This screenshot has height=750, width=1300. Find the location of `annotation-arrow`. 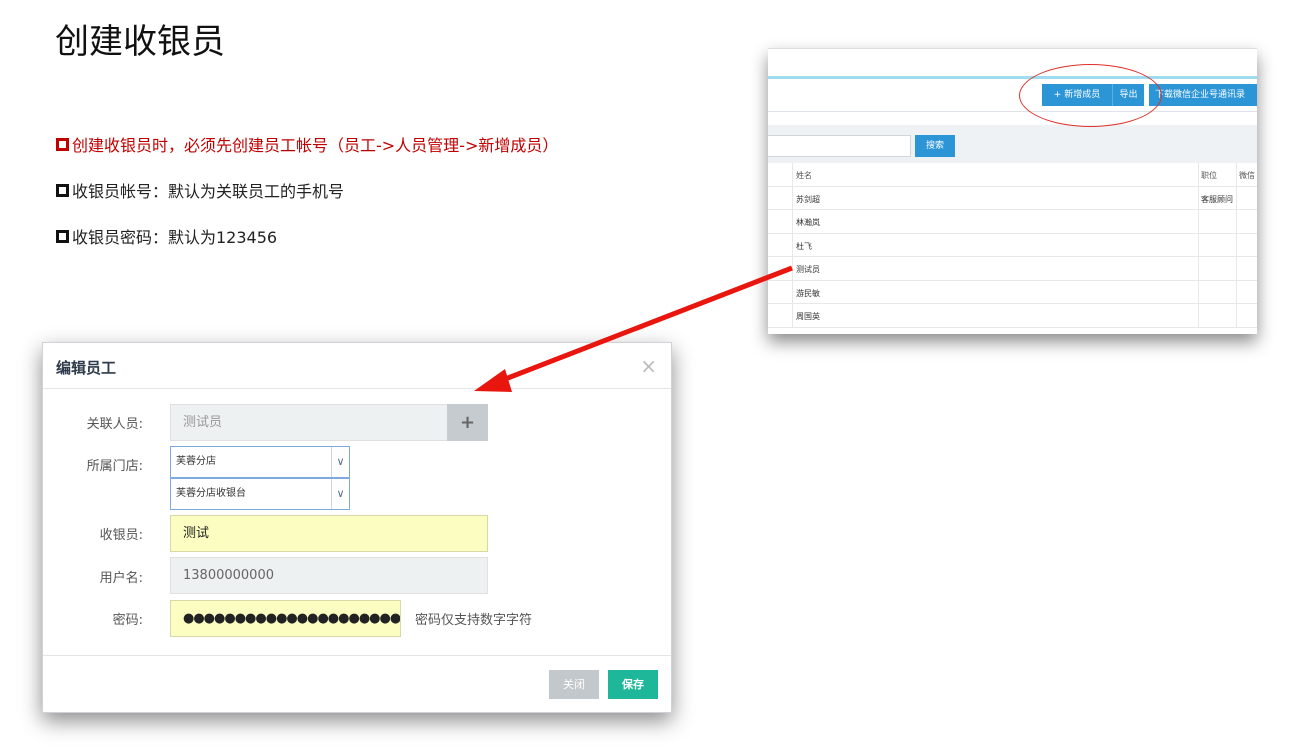

annotation-arrow is located at coordinates (633, 328).